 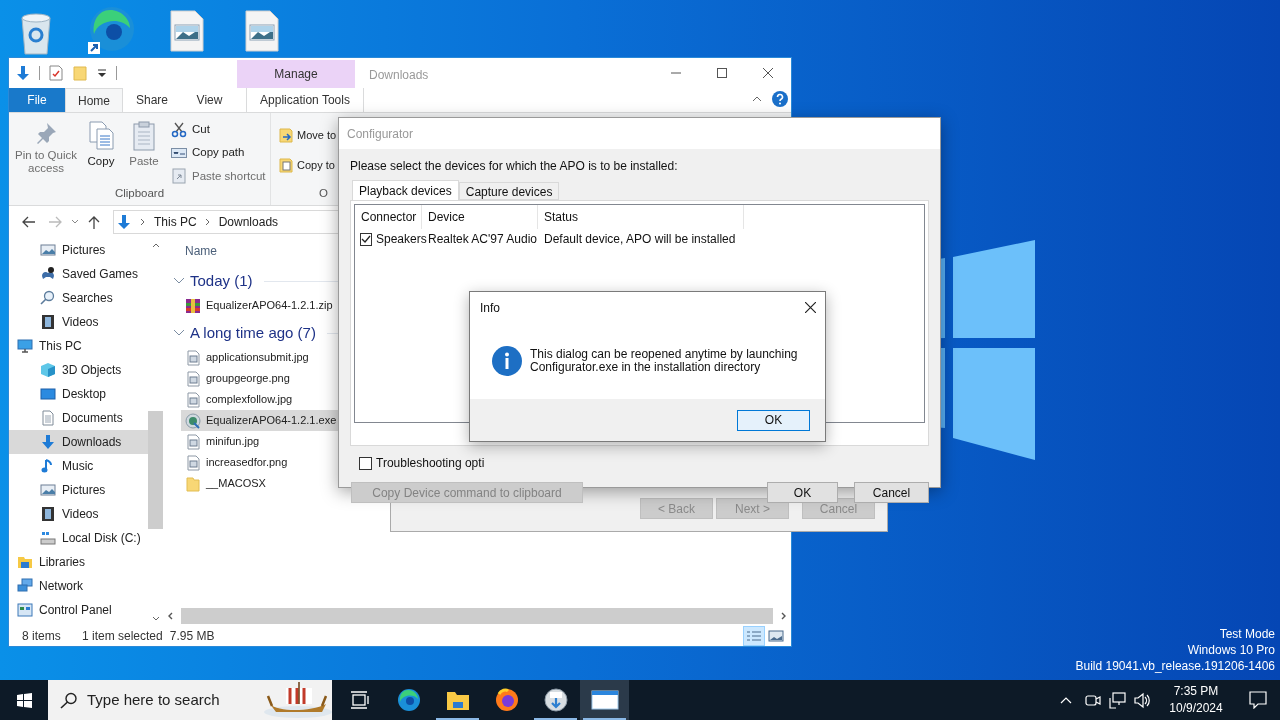 I want to click on group-label: Clipboard, so click(x=139, y=193).